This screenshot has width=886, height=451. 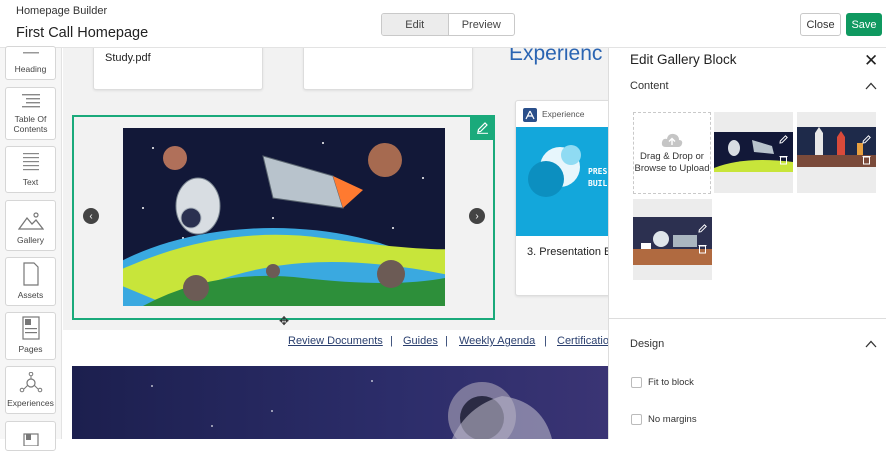 What do you see at coordinates (284, 321) in the screenshot?
I see `move-handle-icon: ✥` at bounding box center [284, 321].